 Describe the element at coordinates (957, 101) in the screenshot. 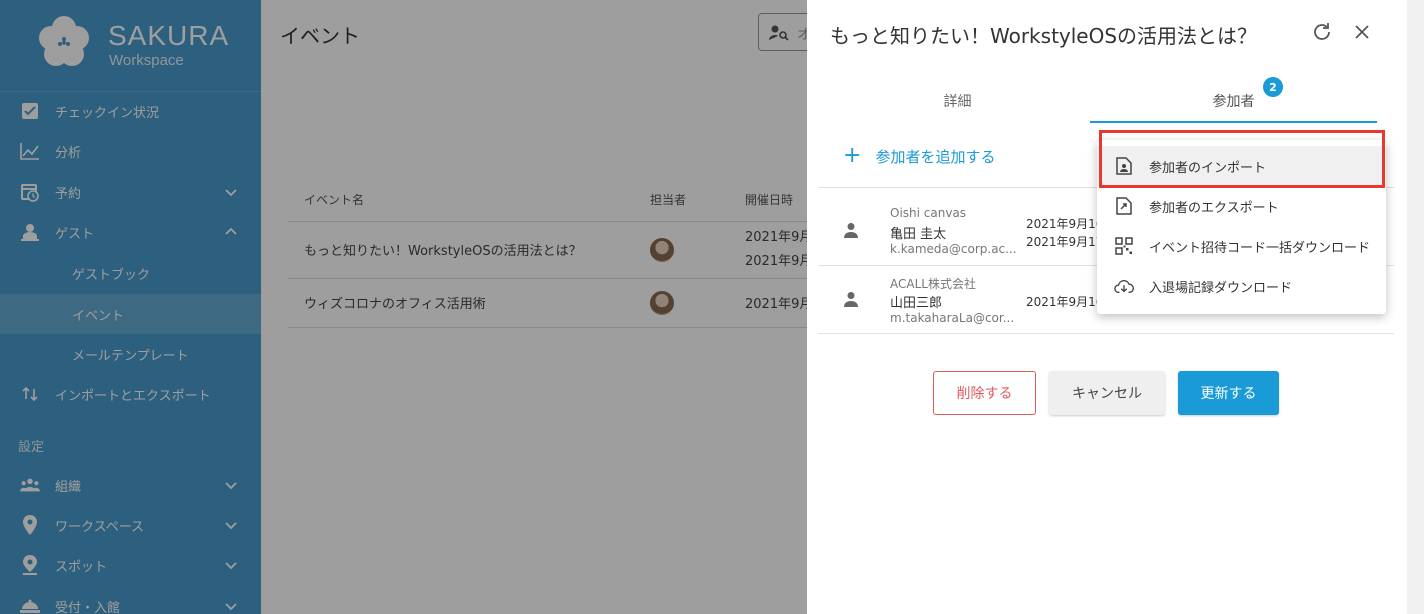

I see `tab-details: 詳細` at that location.